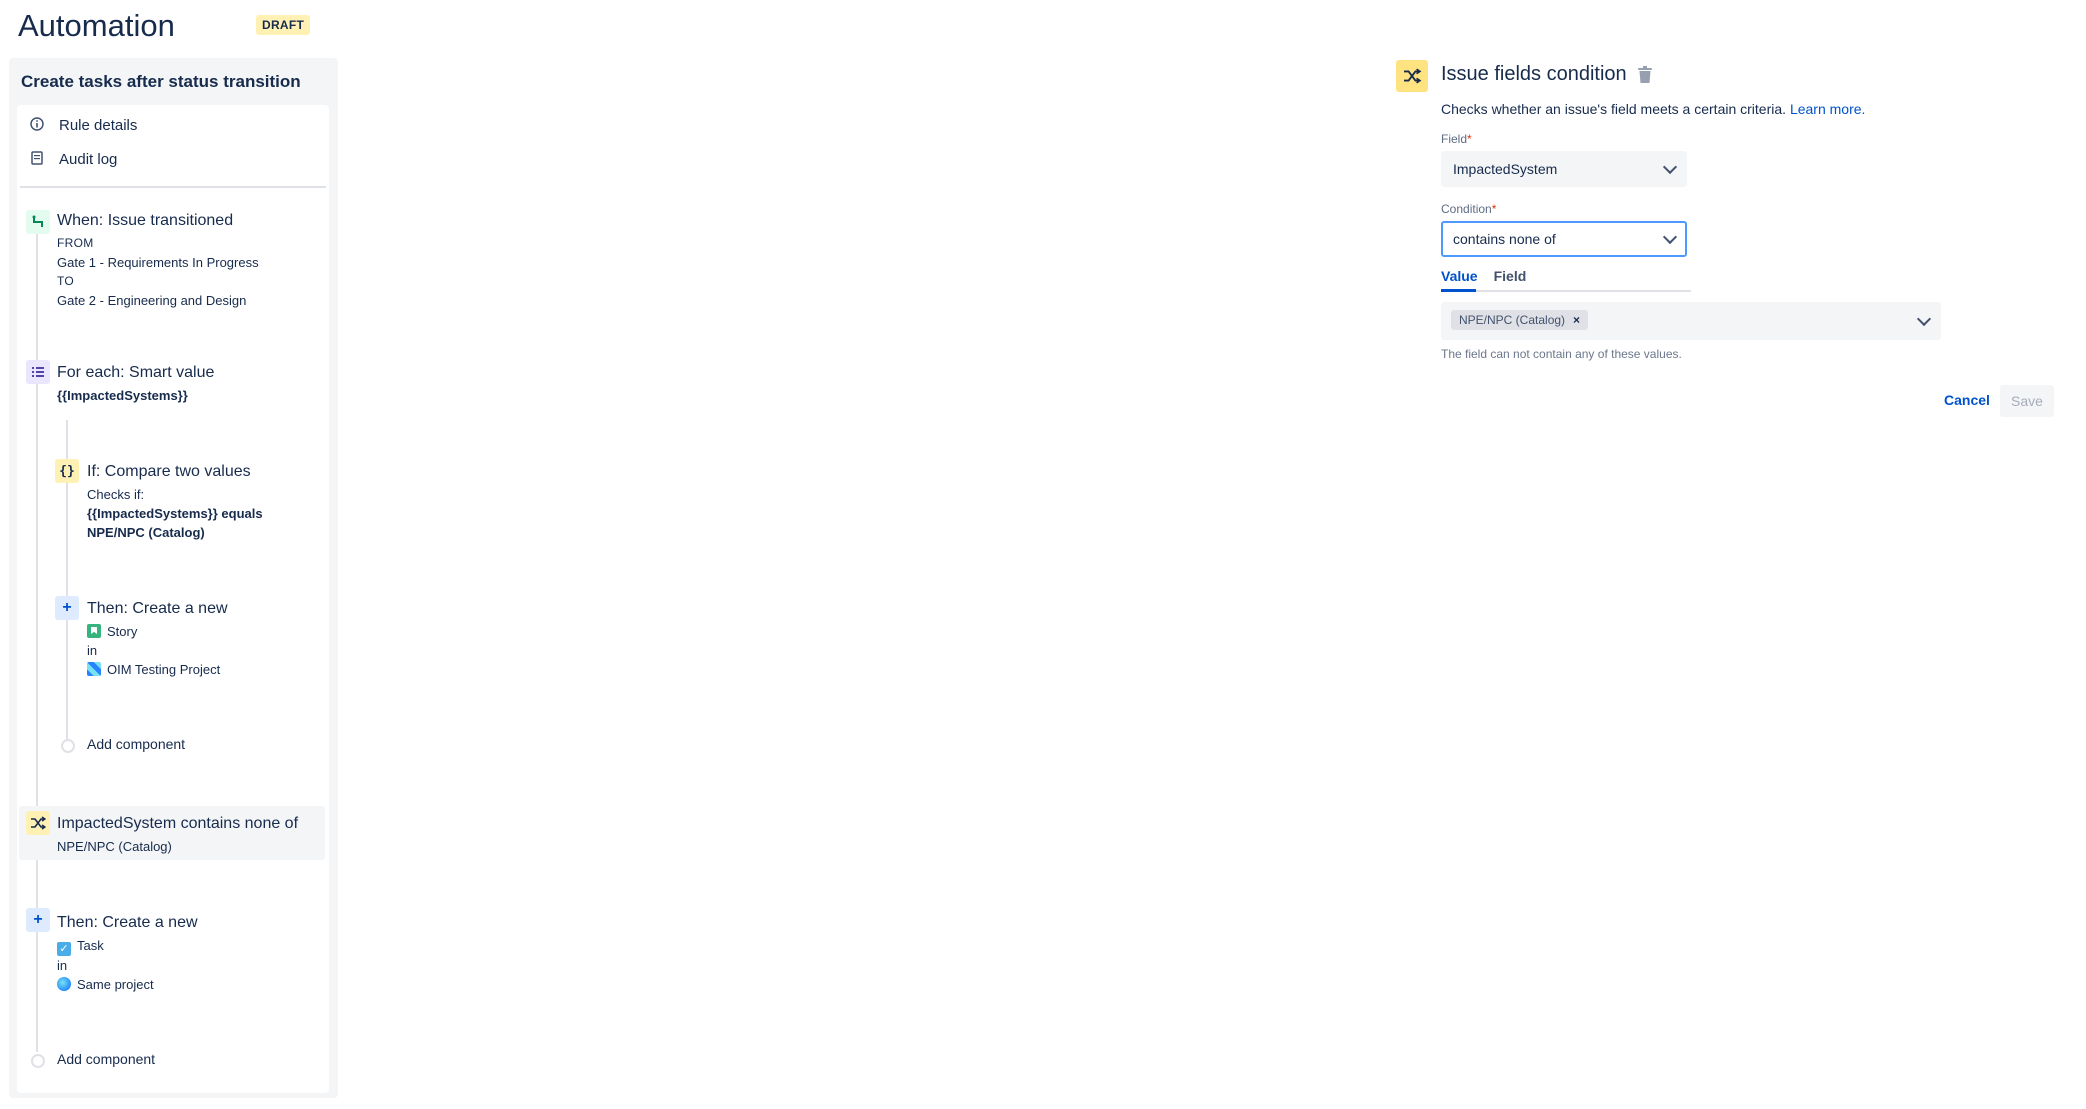 This screenshot has width=2086, height=1109. Describe the element at coordinates (1827, 109) in the screenshot. I see `learn-more-link: Learn more.` at that location.